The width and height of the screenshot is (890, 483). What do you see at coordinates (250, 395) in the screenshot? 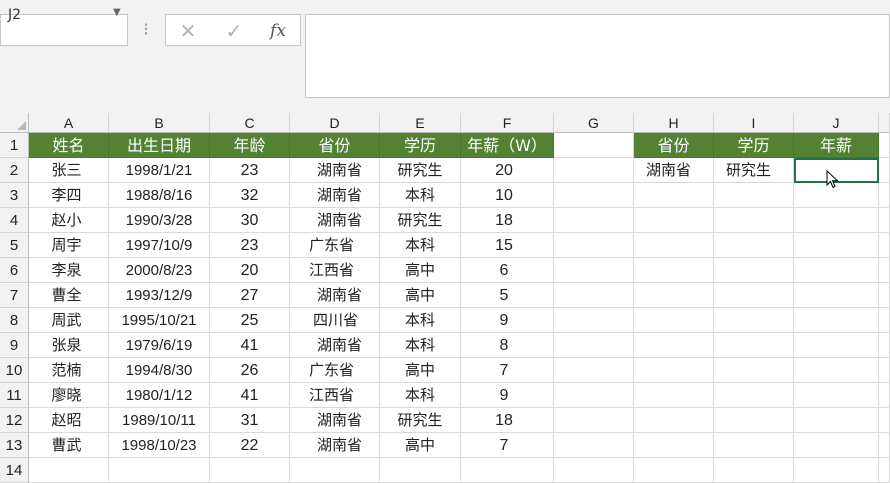
I see `cell-age: 41` at bounding box center [250, 395].